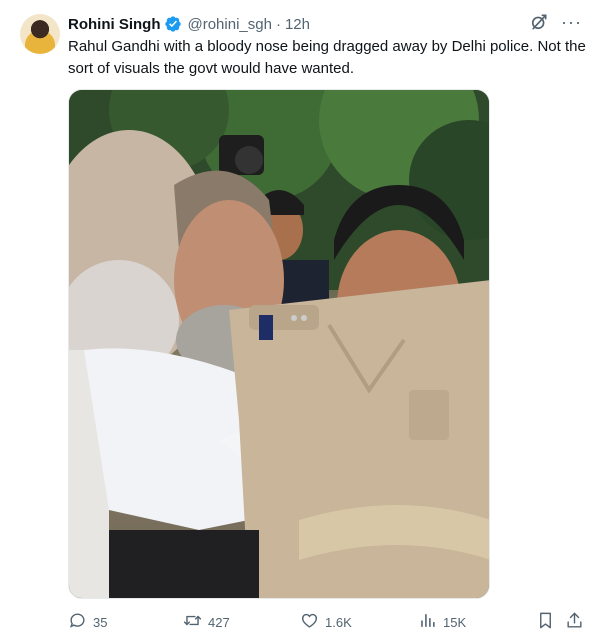  I want to click on share-button, so click(574, 622).